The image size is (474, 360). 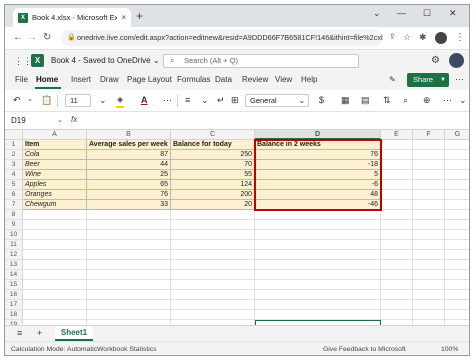 I want to click on cell-f12, so click(x=429, y=255).